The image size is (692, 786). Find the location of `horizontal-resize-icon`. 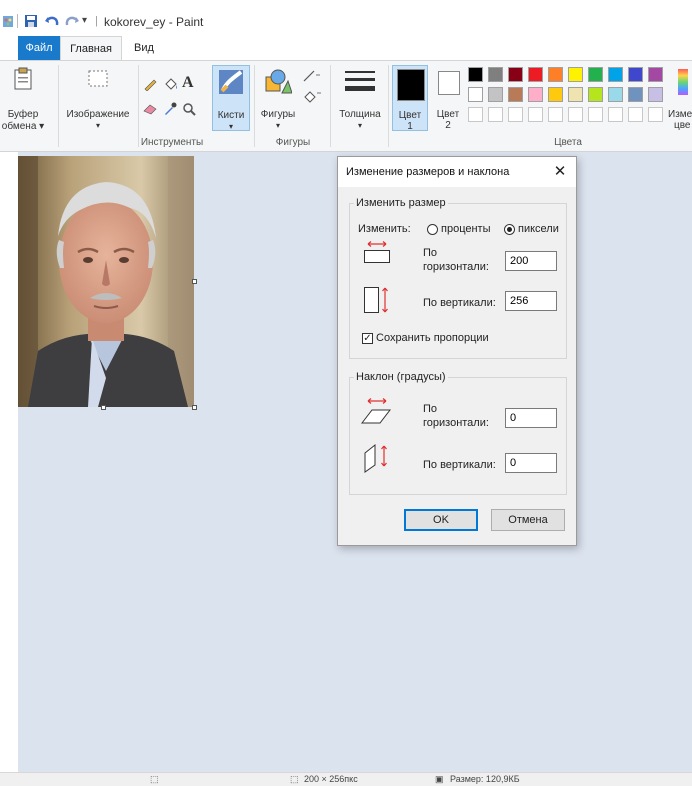

horizontal-resize-icon is located at coordinates (377, 253).